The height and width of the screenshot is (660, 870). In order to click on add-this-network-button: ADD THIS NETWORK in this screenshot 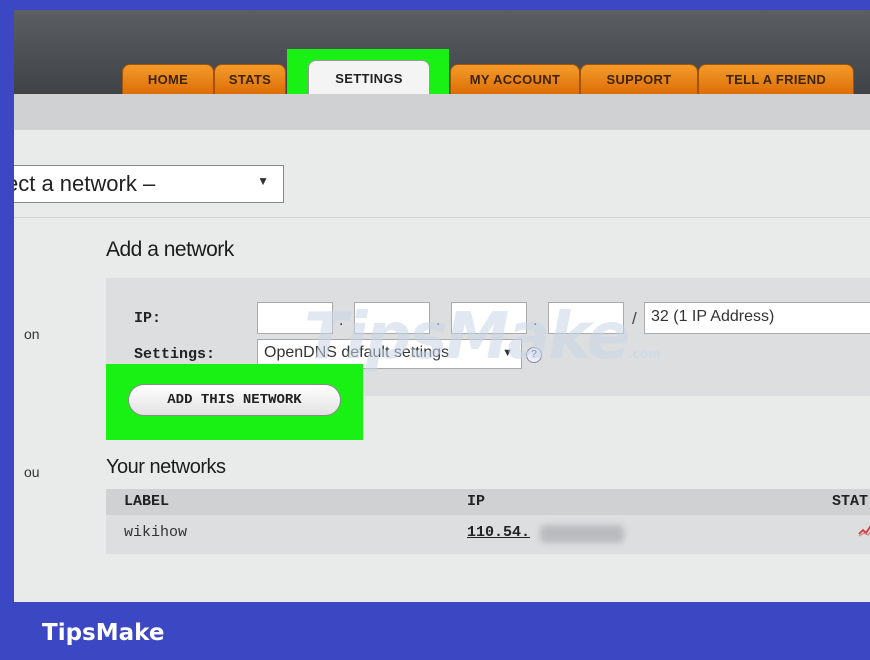, I will do `click(234, 400)`.